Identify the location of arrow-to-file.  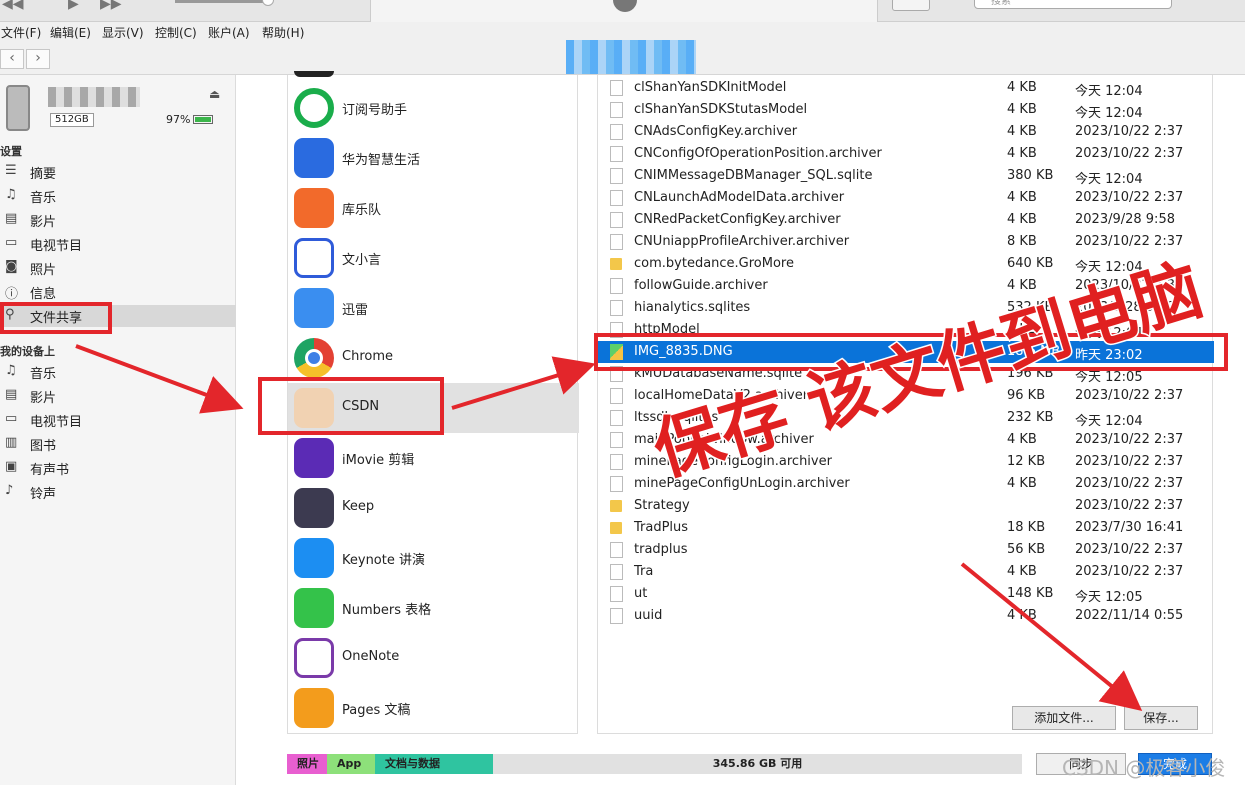
(523, 383).